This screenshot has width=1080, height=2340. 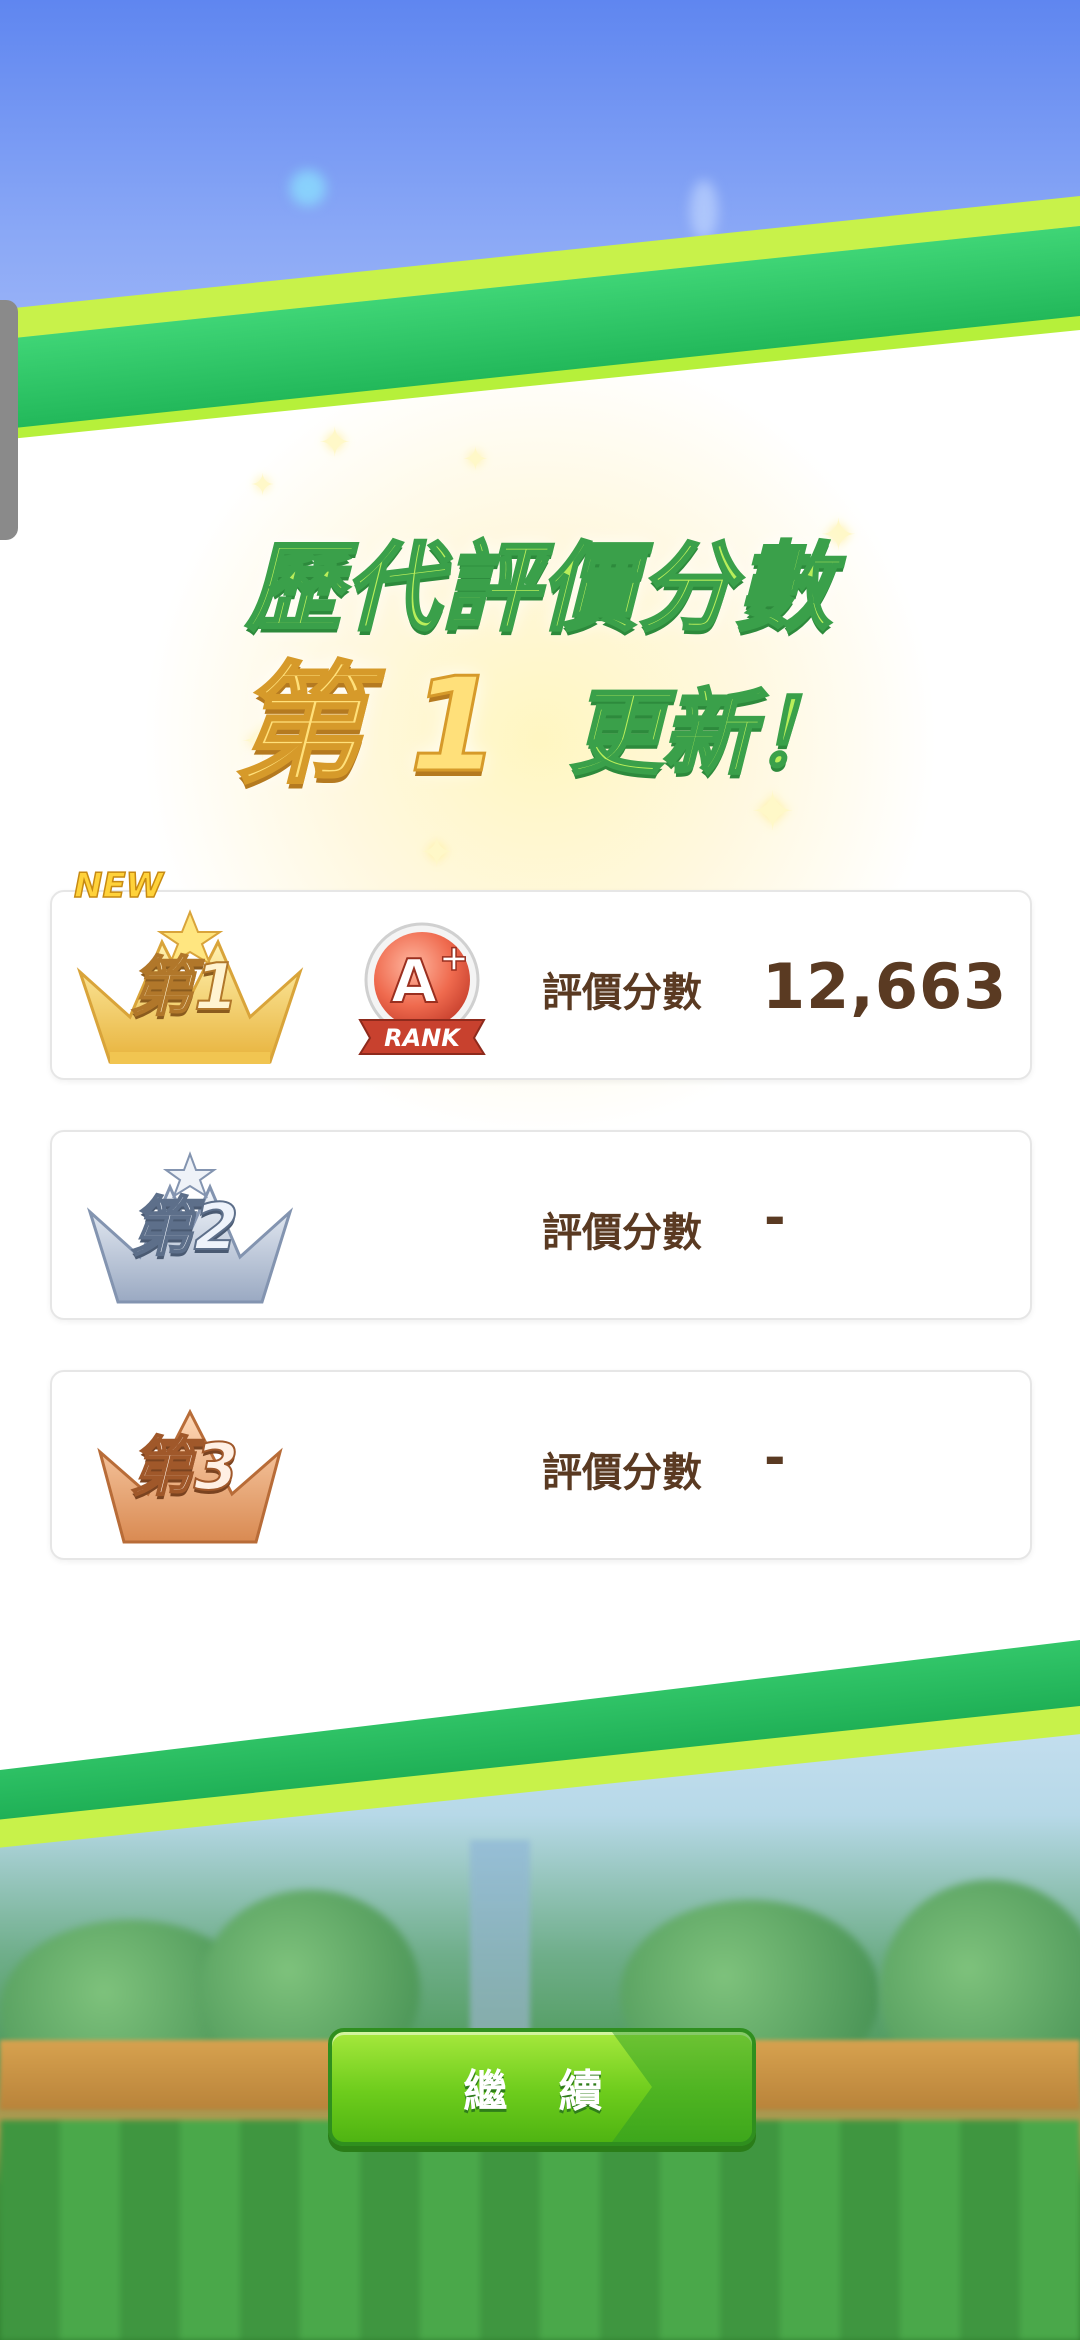 What do you see at coordinates (184, 988) in the screenshot?
I see `place-label: 第1` at bounding box center [184, 988].